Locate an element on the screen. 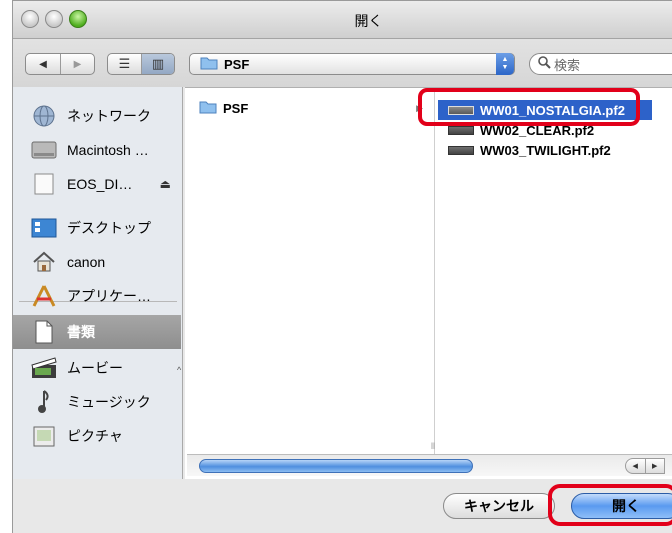 The height and width of the screenshot is (533, 672). home-icon is located at coordinates (44, 262).